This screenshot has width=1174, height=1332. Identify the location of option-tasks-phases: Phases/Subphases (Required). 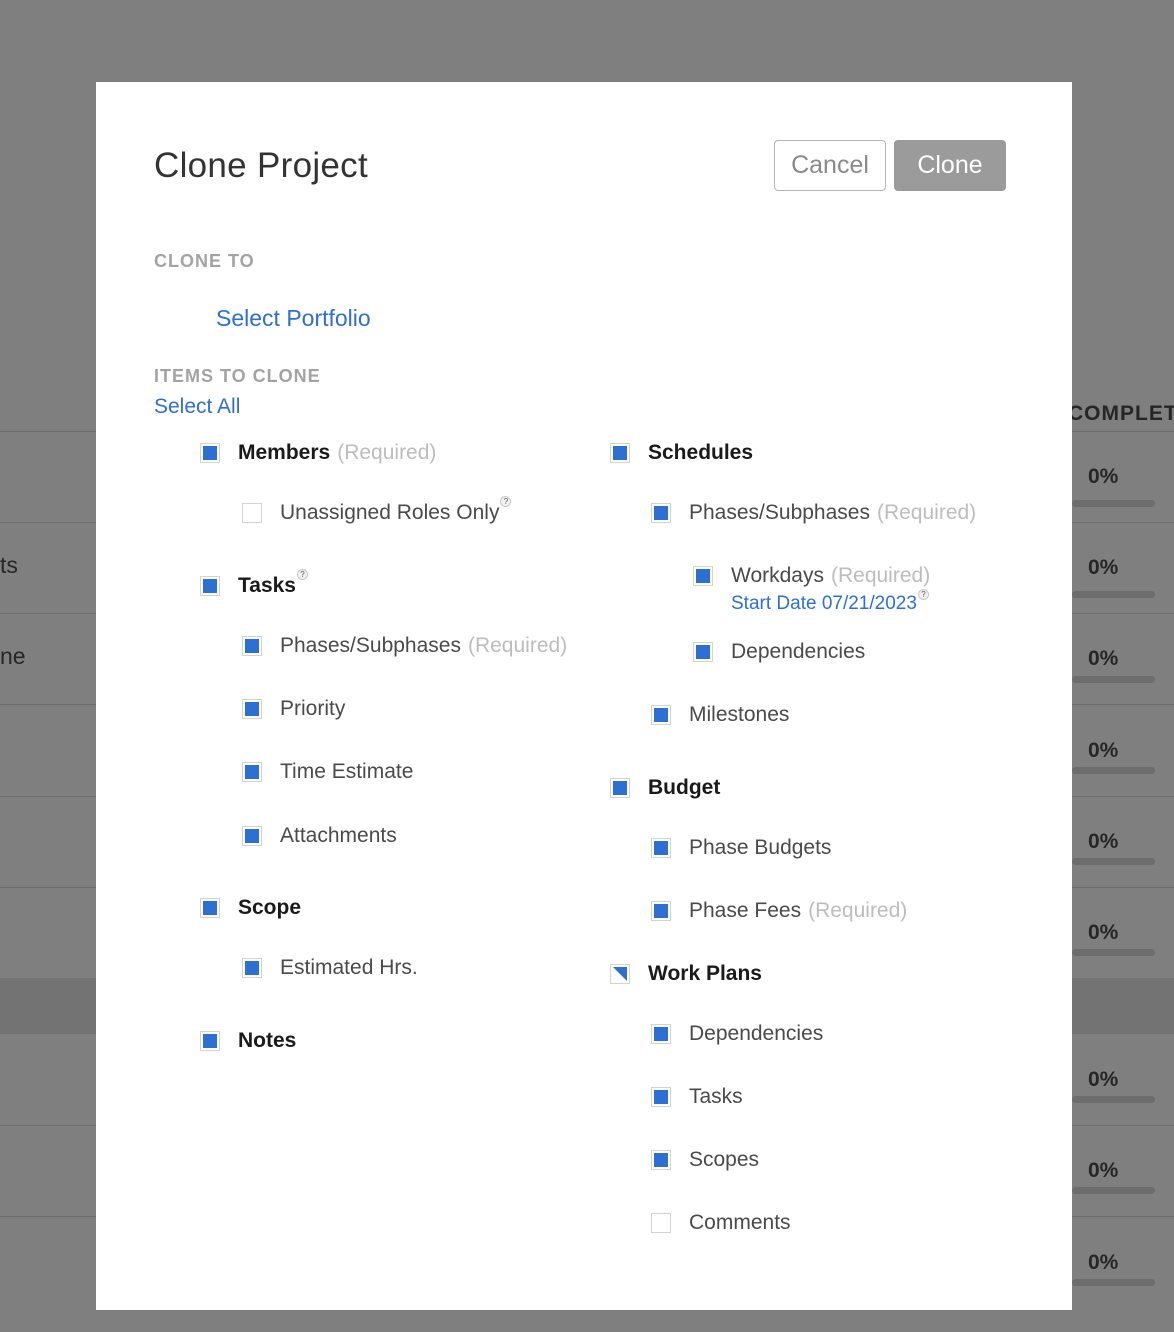
(404, 646).